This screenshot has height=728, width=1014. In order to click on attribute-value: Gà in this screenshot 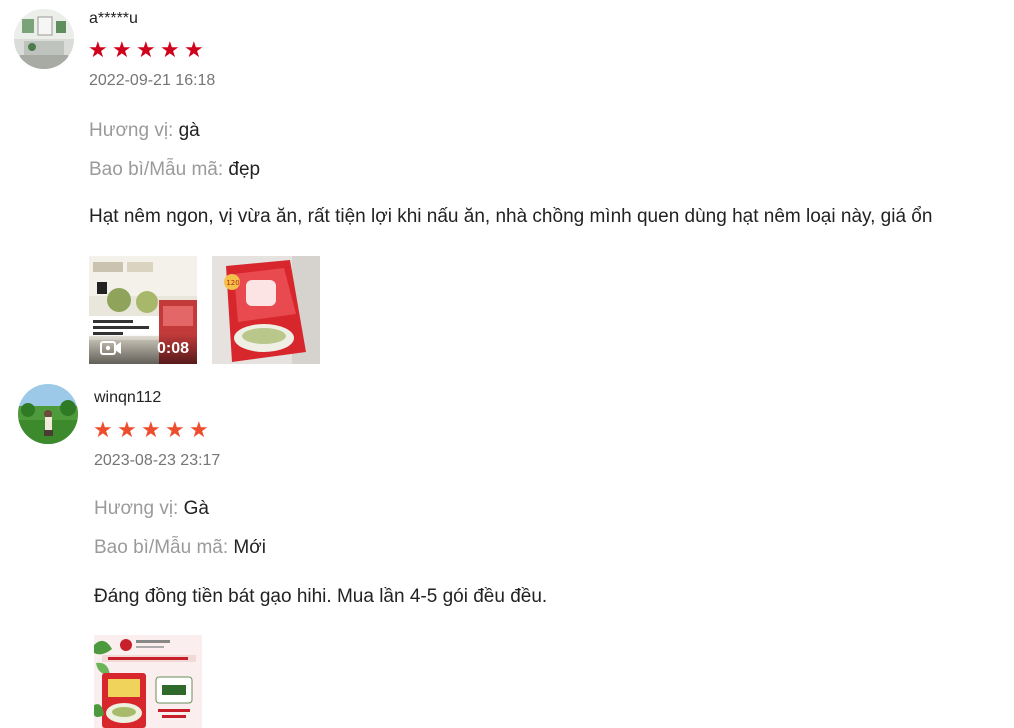, I will do `click(196, 508)`.